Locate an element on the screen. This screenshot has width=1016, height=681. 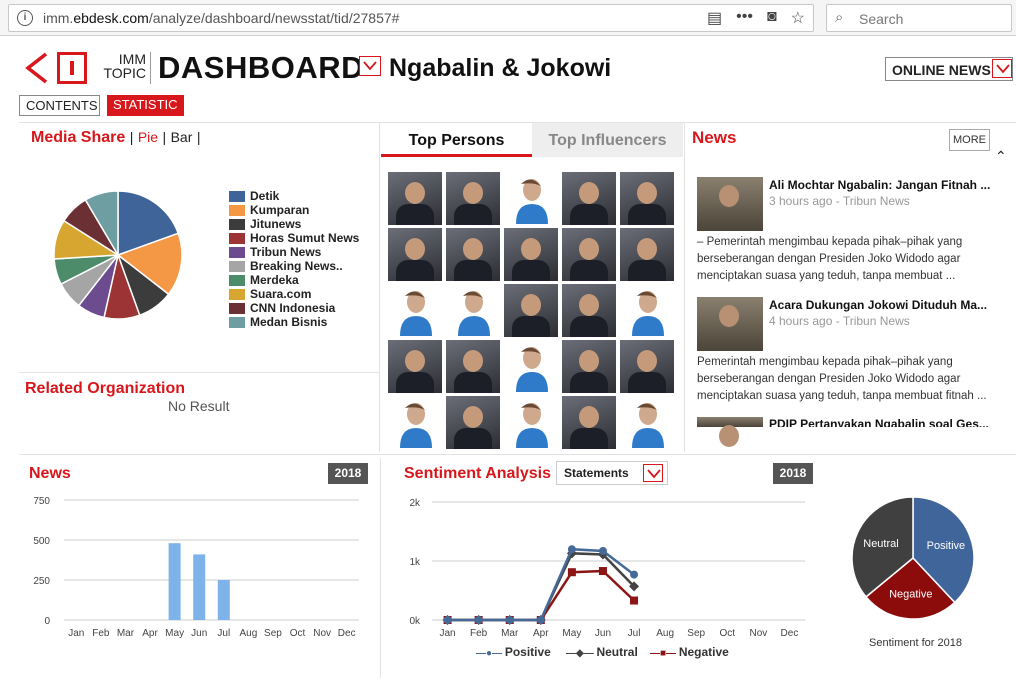
legend-label: Detik is located at coordinates (265, 196).